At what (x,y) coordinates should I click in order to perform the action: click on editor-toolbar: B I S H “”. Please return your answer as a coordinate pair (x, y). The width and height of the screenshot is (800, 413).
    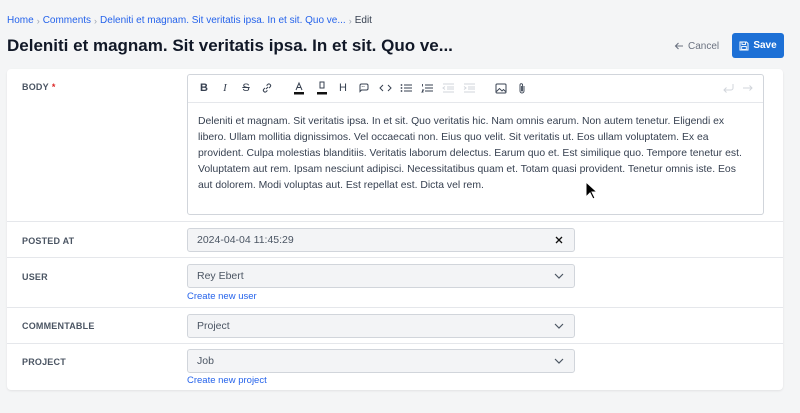
    Looking at the image, I should click on (475, 89).